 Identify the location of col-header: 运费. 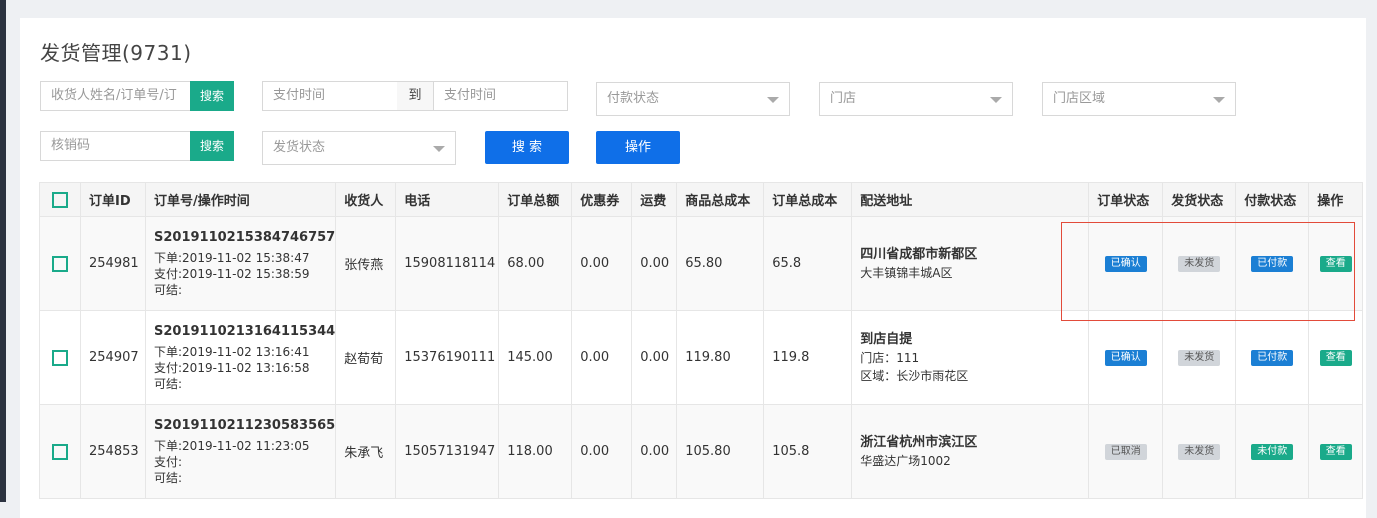
(654, 199).